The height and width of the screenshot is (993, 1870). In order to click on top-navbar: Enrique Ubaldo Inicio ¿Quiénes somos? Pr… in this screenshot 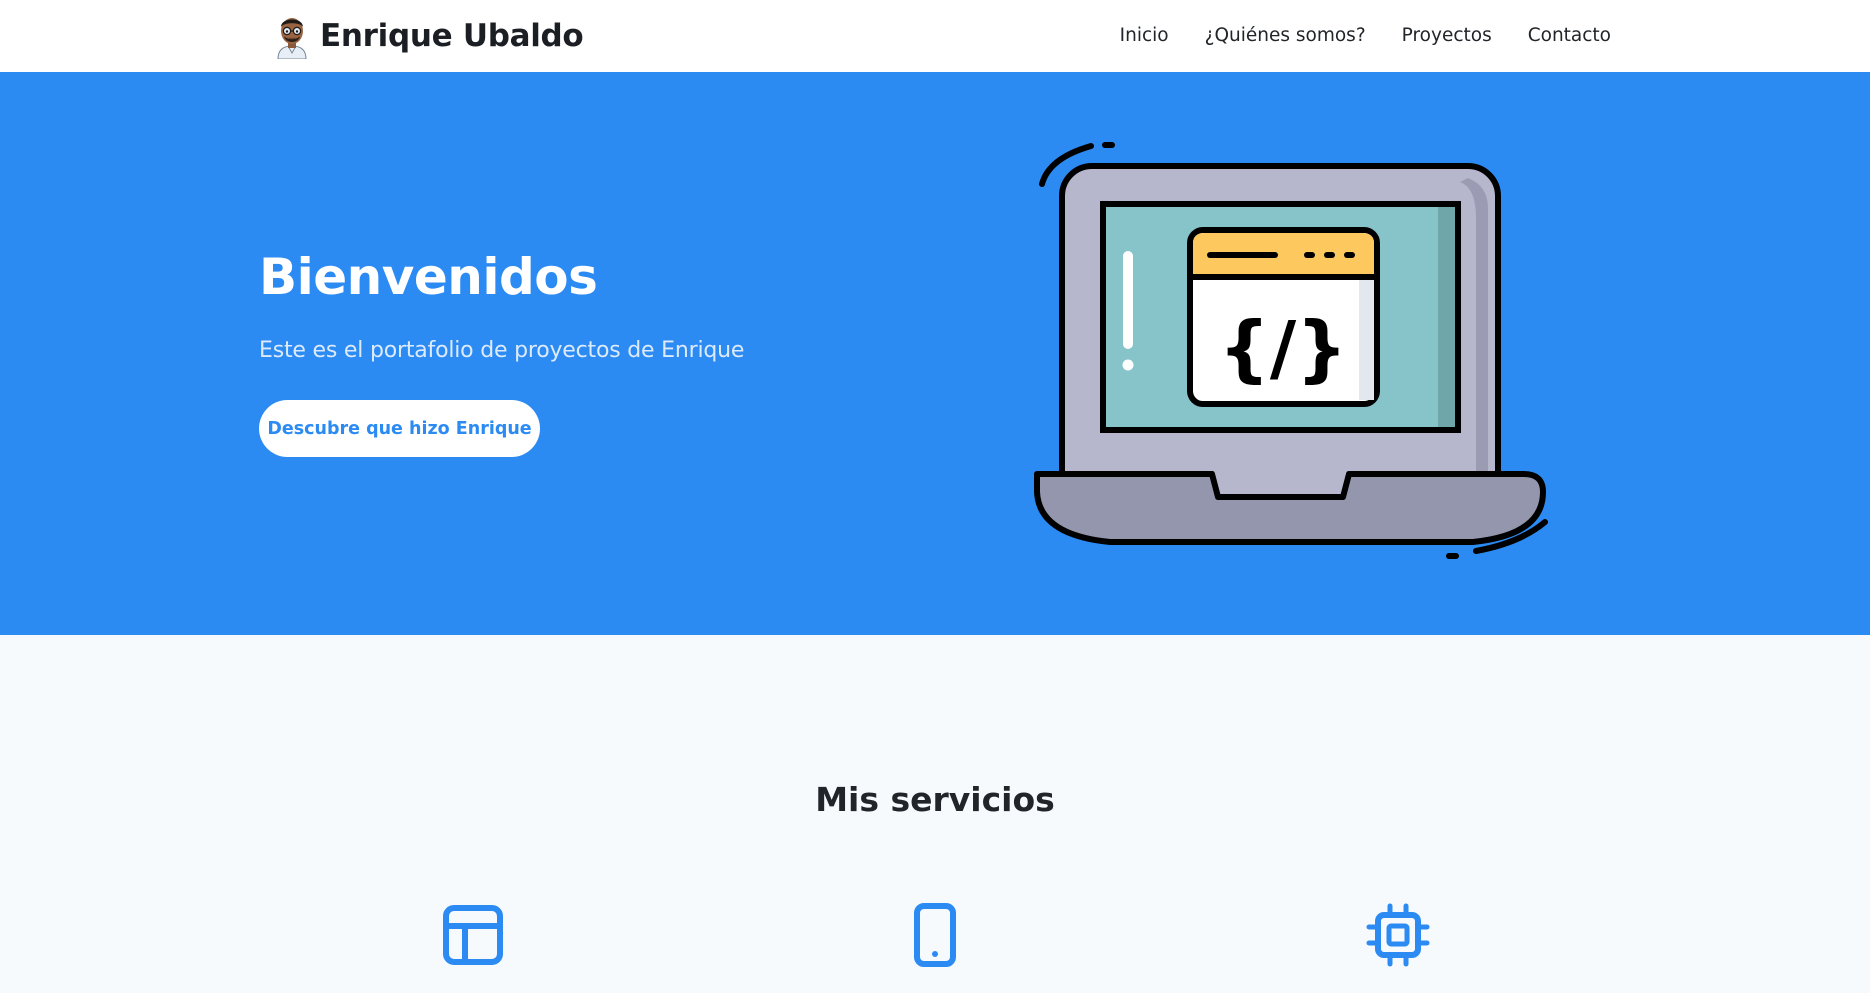, I will do `click(935, 36)`.